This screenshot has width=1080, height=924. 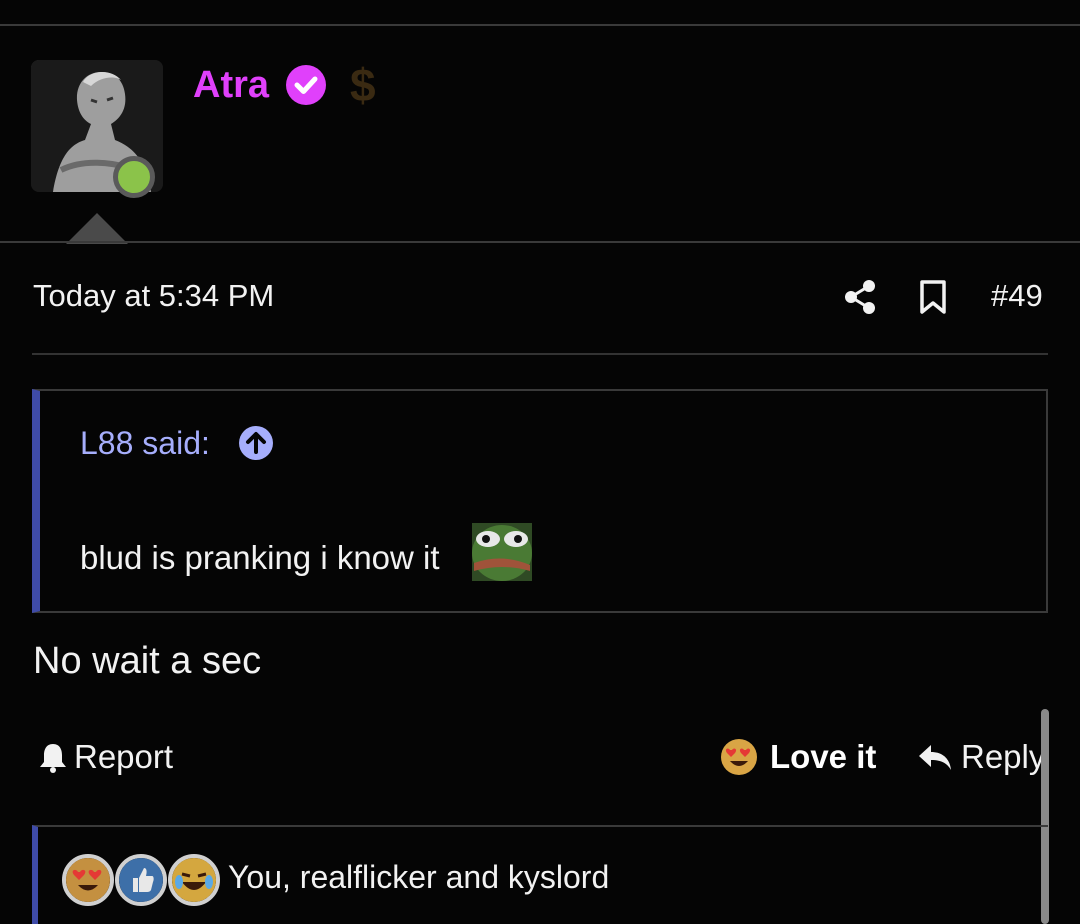 What do you see at coordinates (256, 443) in the screenshot?
I see `arrow-up-circle-icon` at bounding box center [256, 443].